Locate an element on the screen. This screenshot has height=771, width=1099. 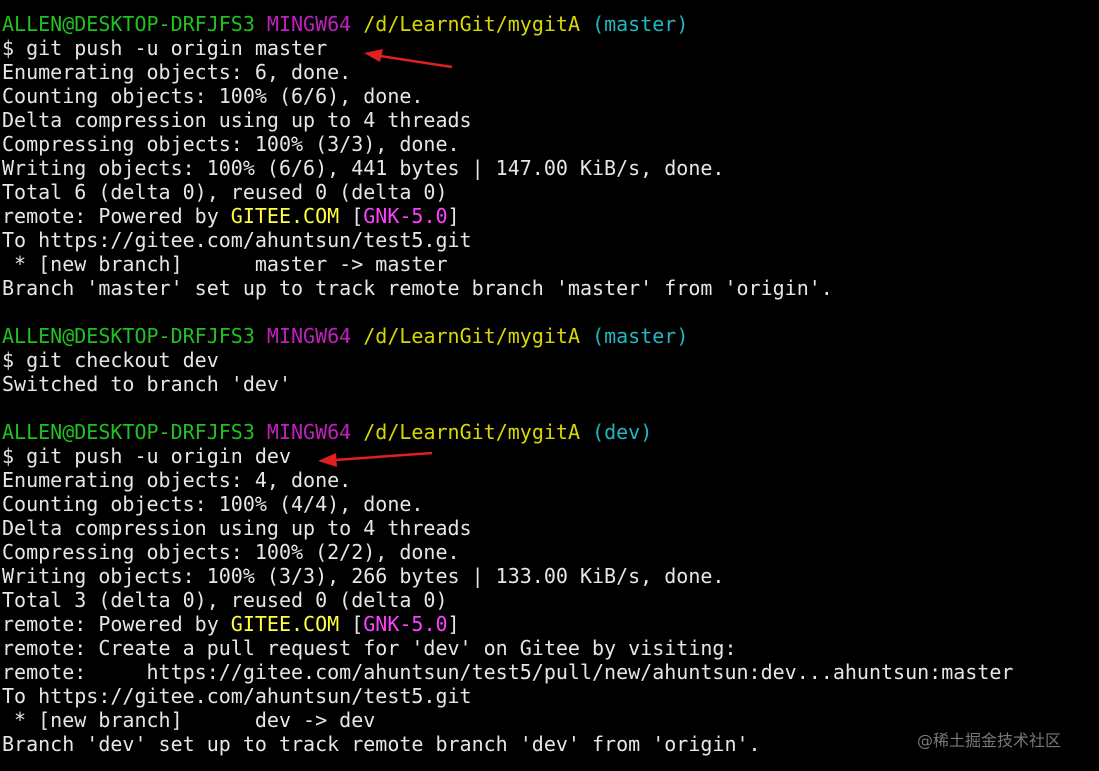
output-line: Counting objects: 100% (6/6), done. is located at coordinates (213, 96).